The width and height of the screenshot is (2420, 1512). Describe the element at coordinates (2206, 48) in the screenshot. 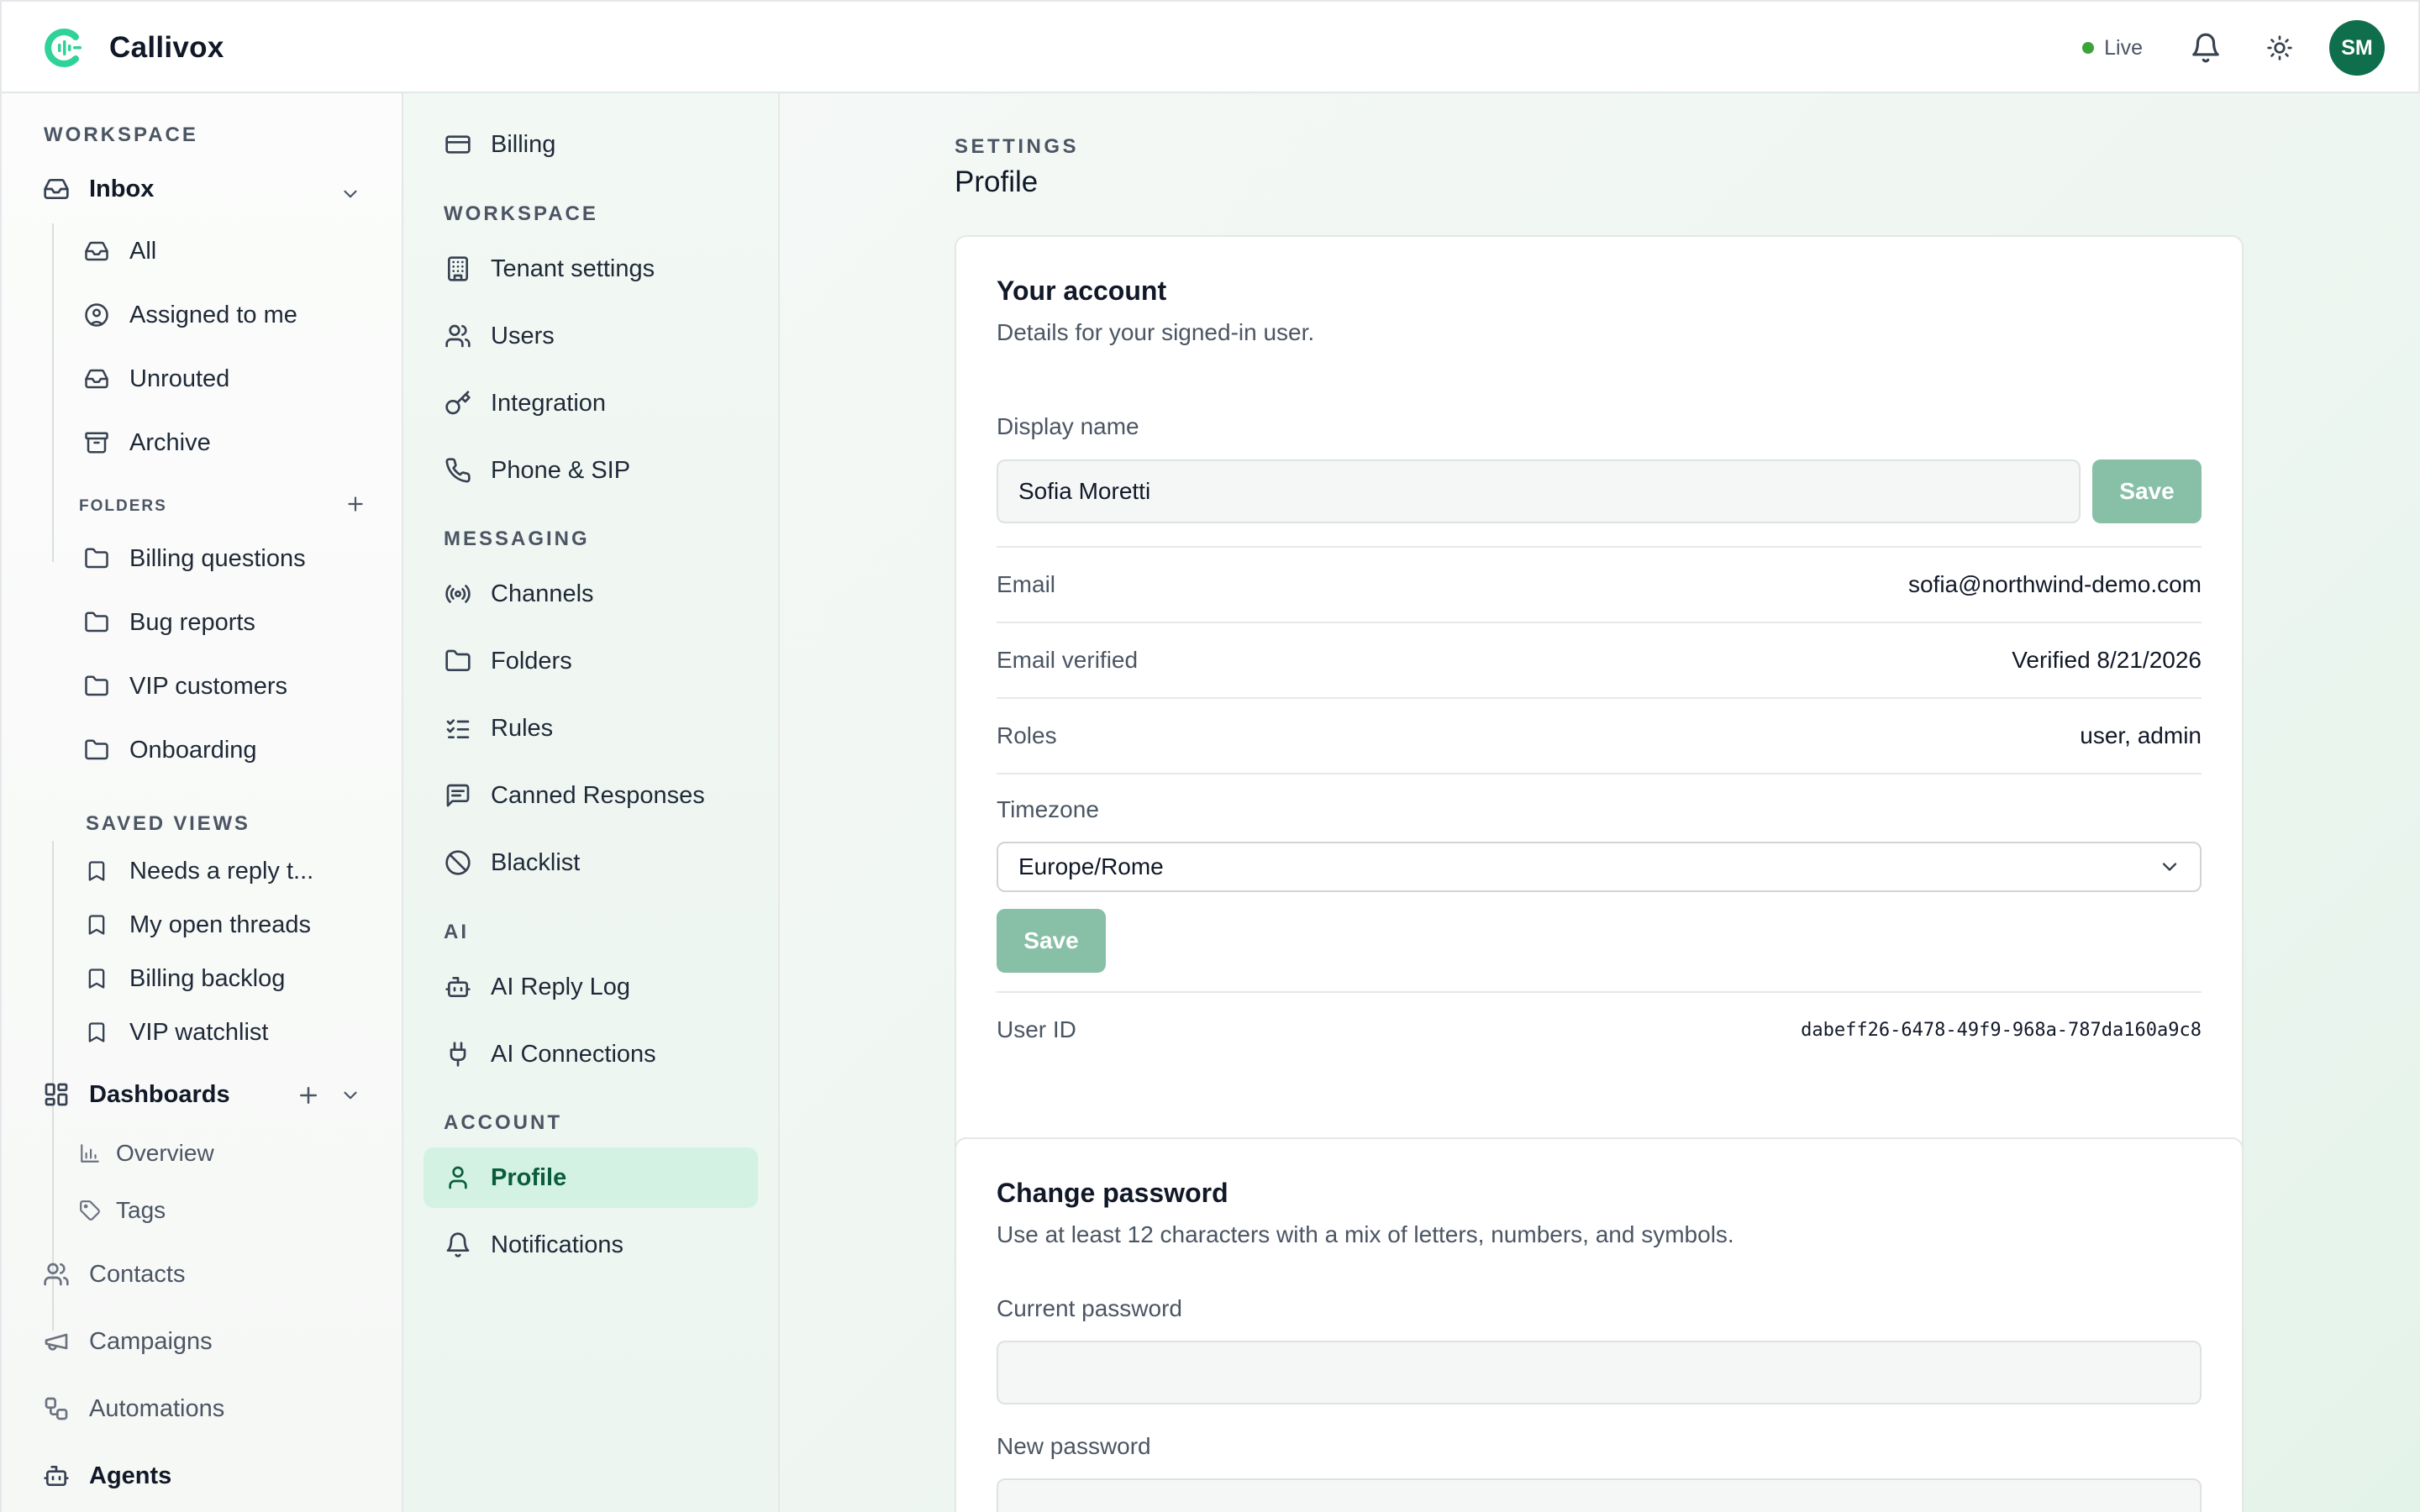

I see `notifications-button` at that location.